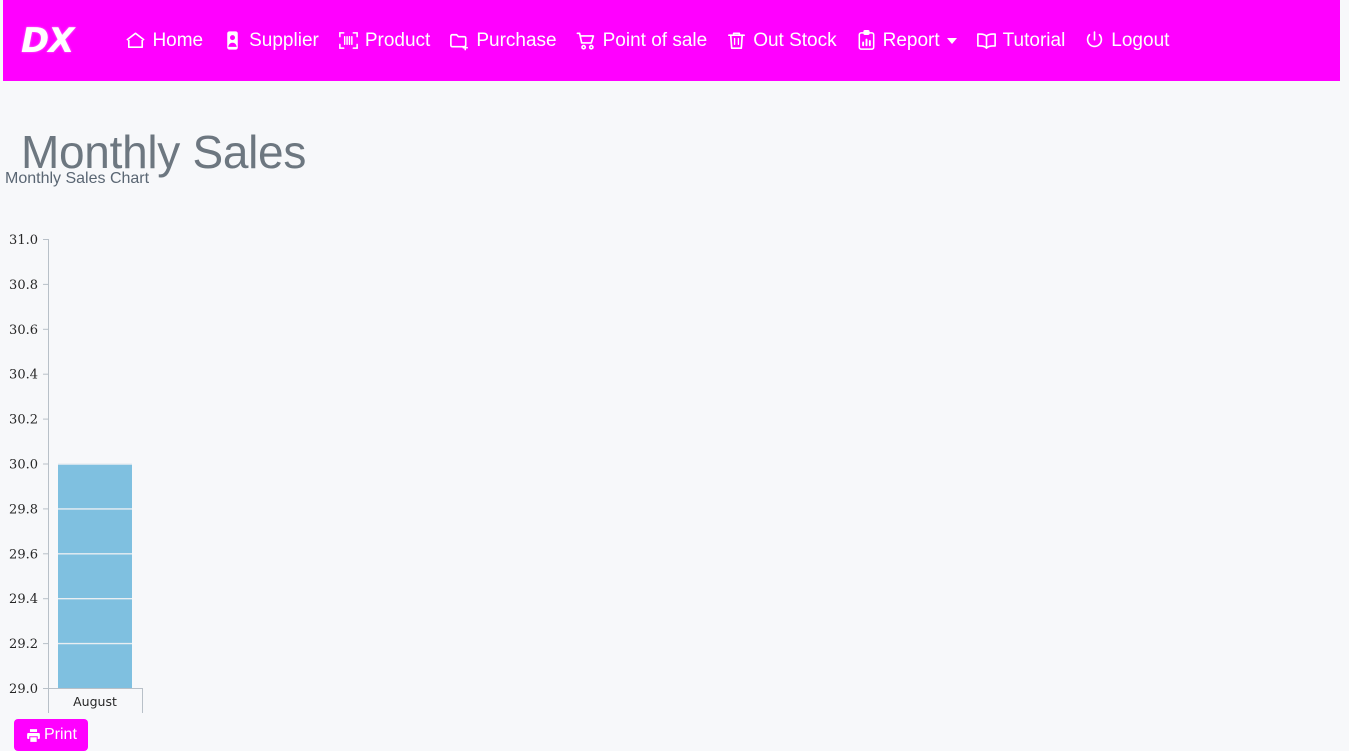  Describe the element at coordinates (795, 40) in the screenshot. I see `nav-item-out-stock-label: Out Stock` at that location.